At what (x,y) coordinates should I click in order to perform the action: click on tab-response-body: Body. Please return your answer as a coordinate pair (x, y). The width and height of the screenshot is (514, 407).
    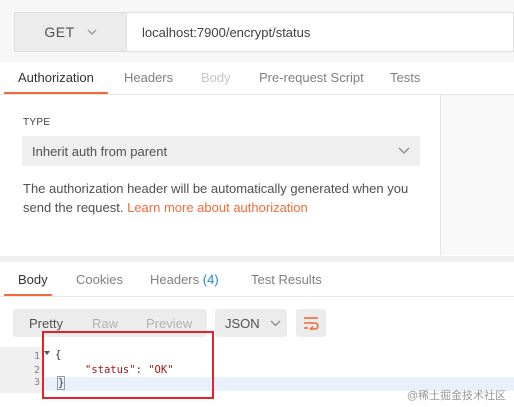
    Looking at the image, I should click on (33, 279).